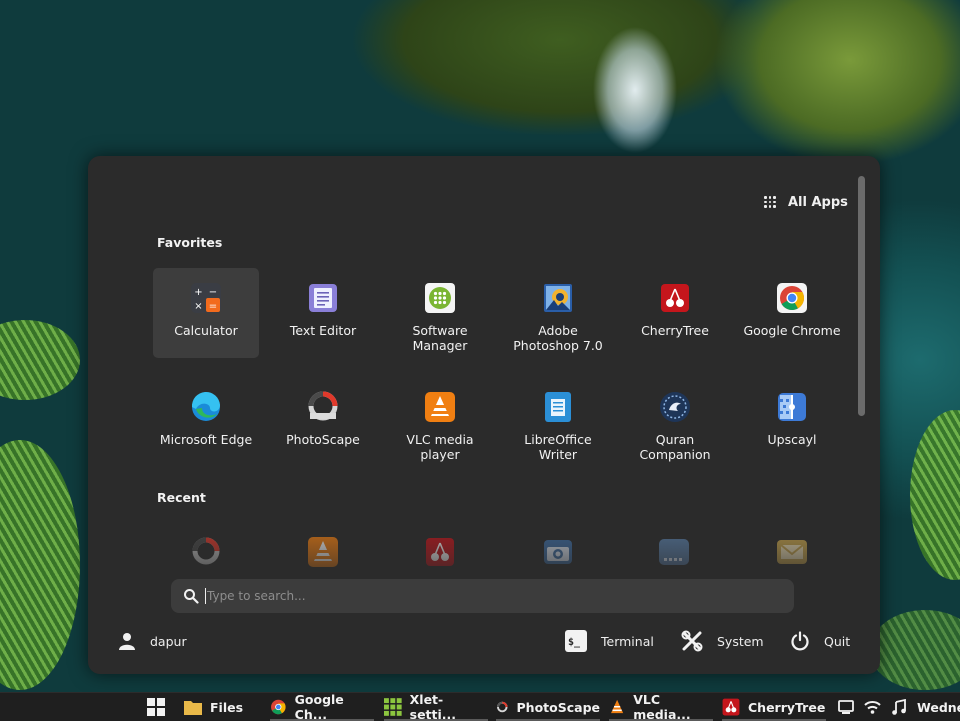  I want to click on menu-launcher-button, so click(156, 707).